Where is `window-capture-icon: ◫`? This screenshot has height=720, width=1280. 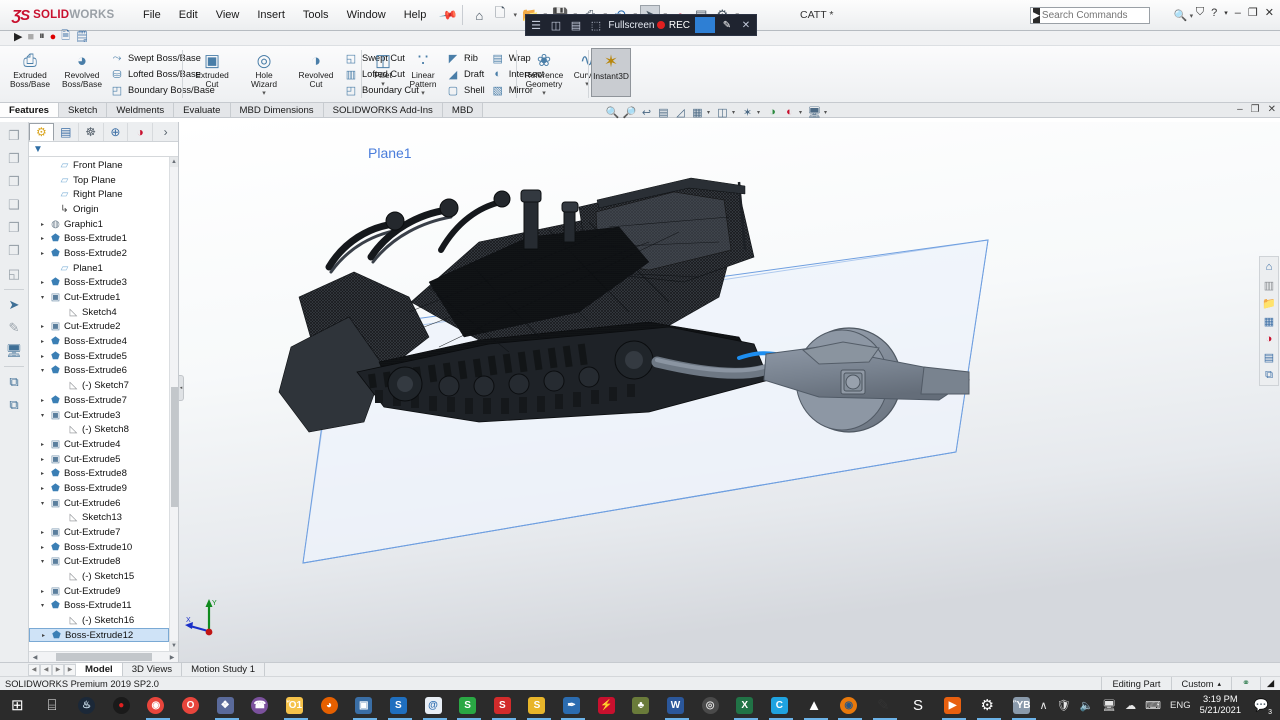
window-capture-icon: ◫ is located at coordinates (556, 25).